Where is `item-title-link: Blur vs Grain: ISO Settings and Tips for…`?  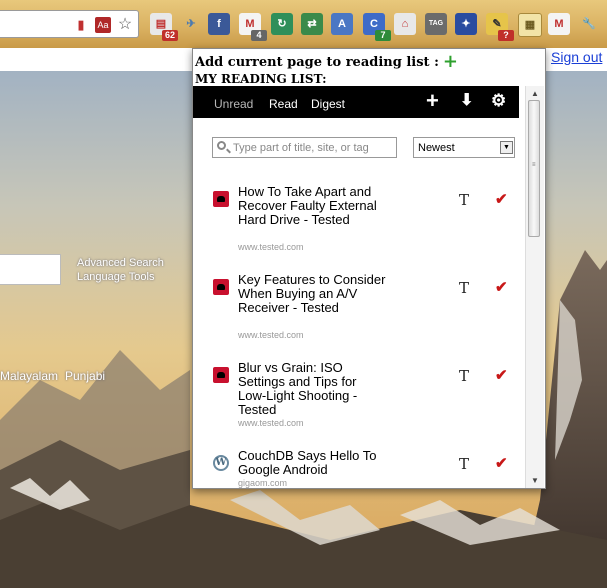
item-title-link: Blur vs Grain: ISO Settings and Tips for… is located at coordinates (313, 389).